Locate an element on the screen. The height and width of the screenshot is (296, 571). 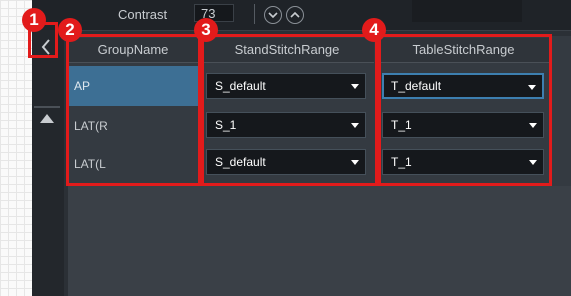
triangle-up-icon is located at coordinates (47, 118).